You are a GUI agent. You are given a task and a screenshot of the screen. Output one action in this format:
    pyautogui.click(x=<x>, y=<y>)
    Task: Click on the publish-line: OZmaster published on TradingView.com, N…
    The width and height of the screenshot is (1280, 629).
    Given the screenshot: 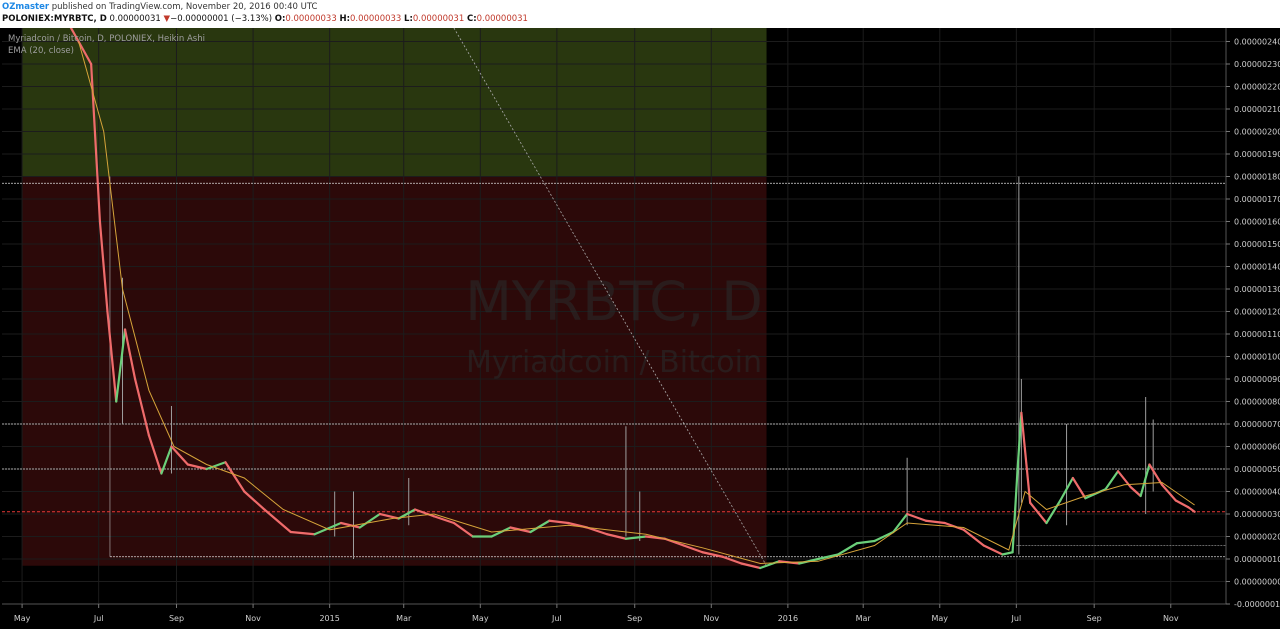 What is the action you would take?
    pyautogui.click(x=159, y=7)
    